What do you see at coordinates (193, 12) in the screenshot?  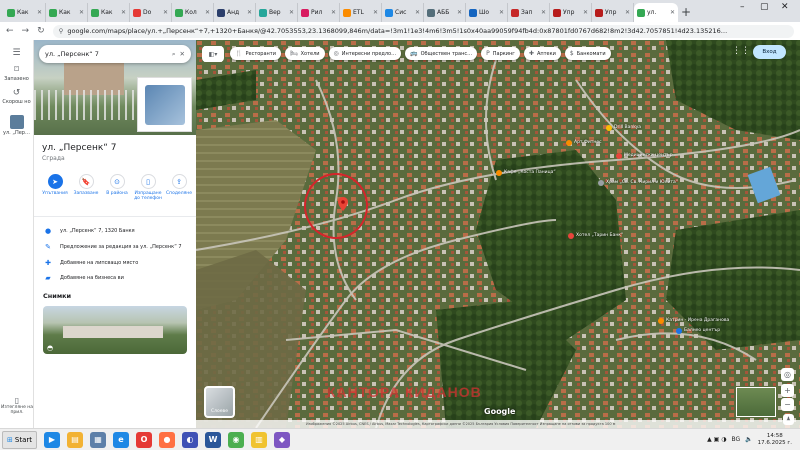 I see `browser-tab: Кол ✕` at bounding box center [193, 12].